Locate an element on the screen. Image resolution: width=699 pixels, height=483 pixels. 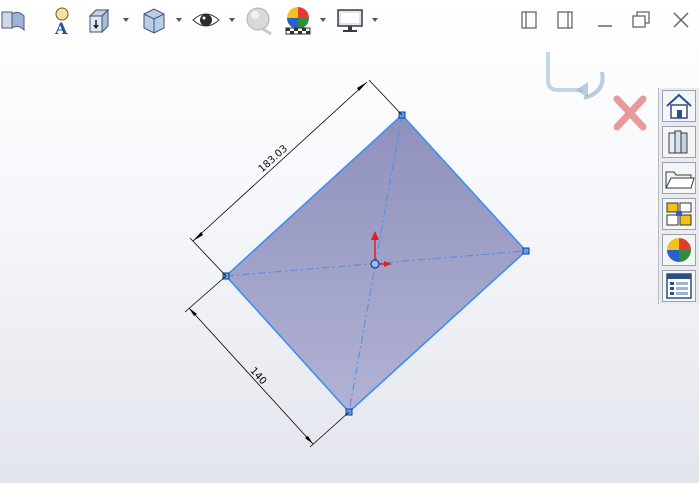
view-palette-icon is located at coordinates (679, 214).